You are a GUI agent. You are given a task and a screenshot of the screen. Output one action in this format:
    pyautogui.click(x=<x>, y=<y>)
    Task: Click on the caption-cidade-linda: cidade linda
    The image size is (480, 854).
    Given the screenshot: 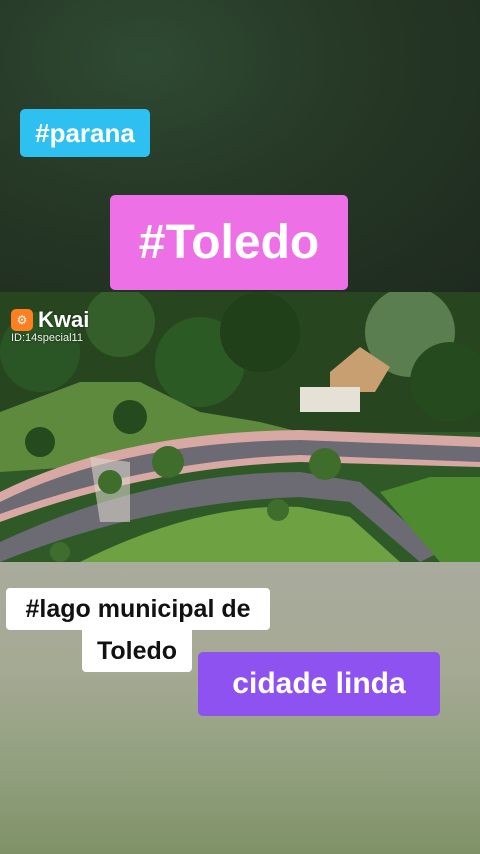 What is the action you would take?
    pyautogui.click(x=319, y=684)
    